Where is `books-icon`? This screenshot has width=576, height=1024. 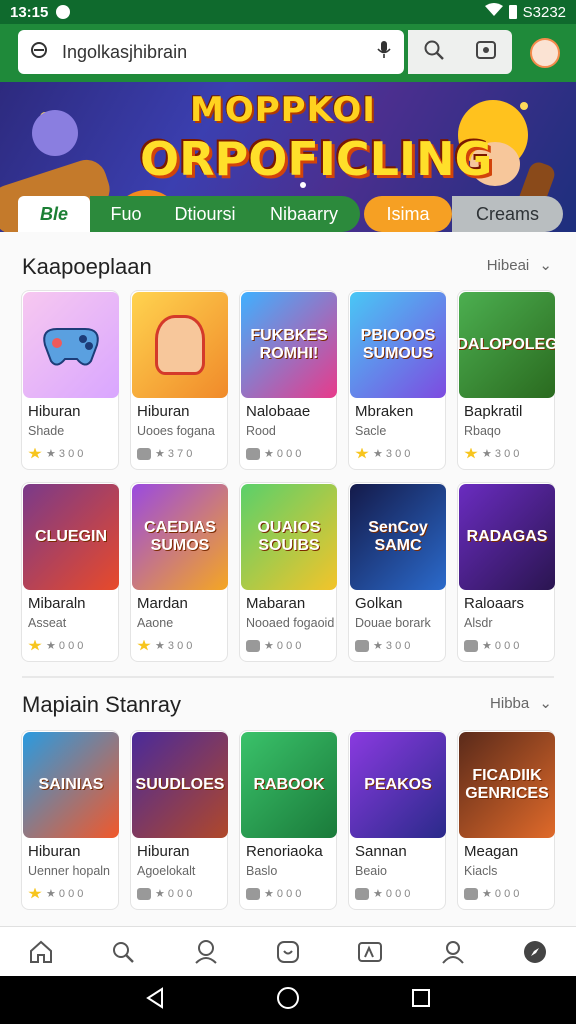 books-icon is located at coordinates (370, 952).